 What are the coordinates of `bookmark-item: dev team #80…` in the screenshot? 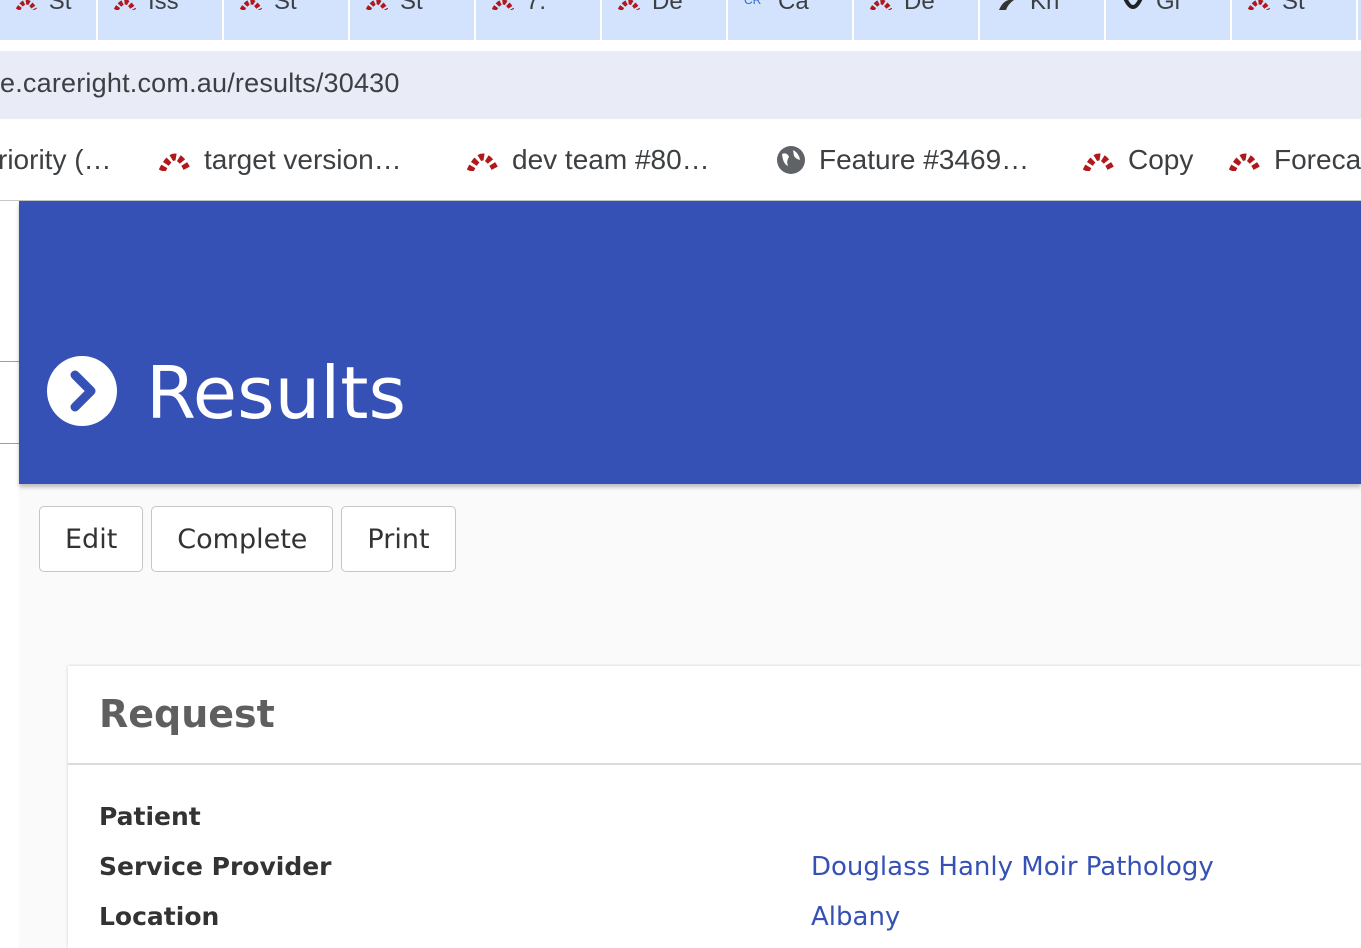 It's located at (588, 160).